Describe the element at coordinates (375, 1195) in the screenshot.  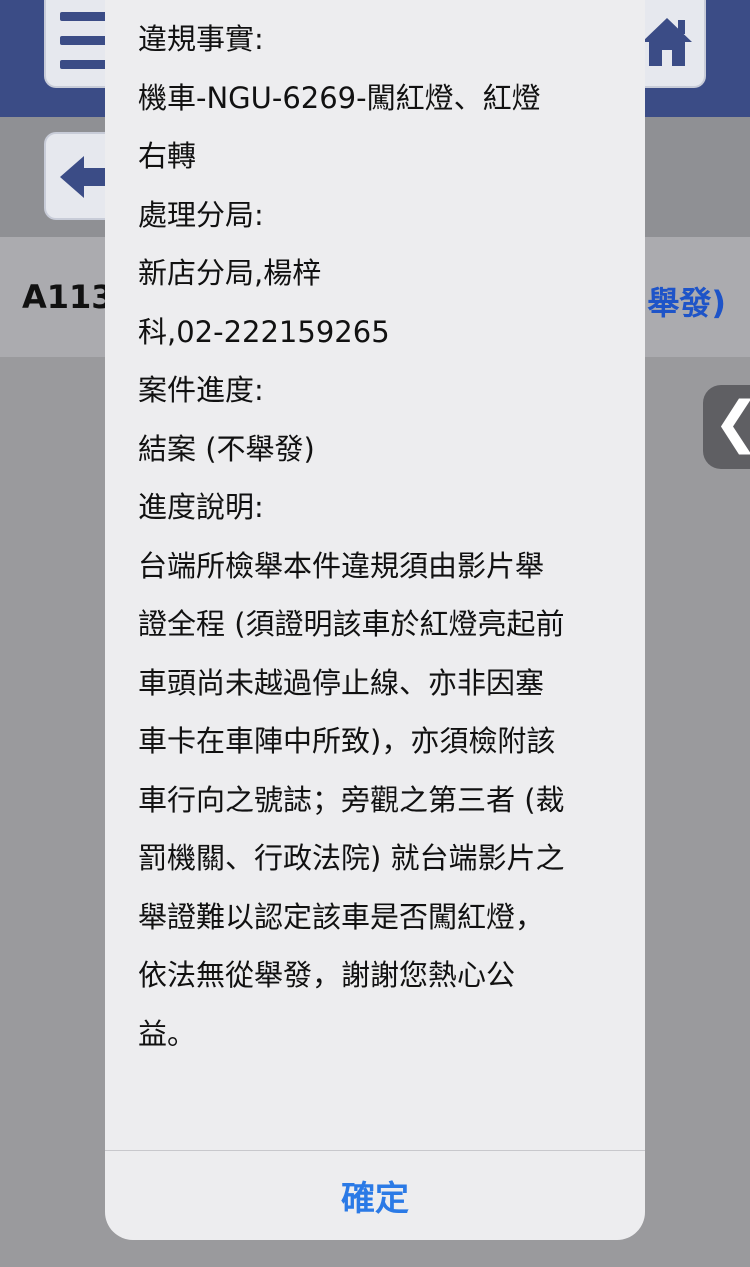
I see `confirm-button: 確定` at that location.